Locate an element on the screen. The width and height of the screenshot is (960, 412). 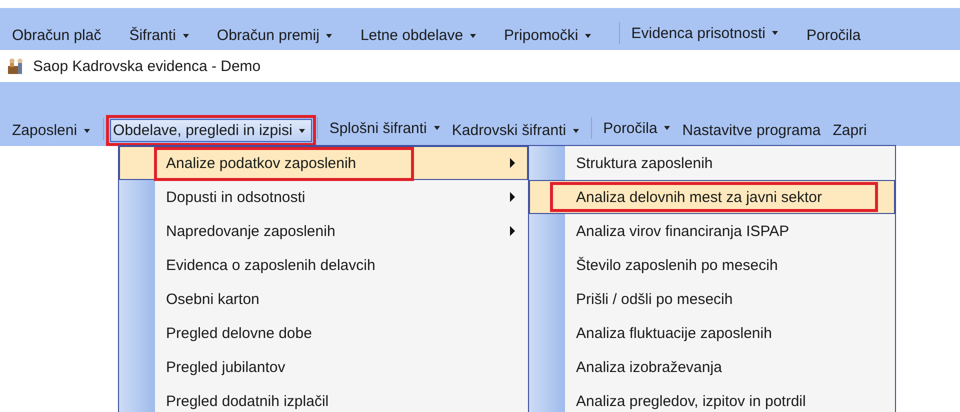
menu-item: Analiza pregledov, izpitov in potrdil is located at coordinates (712, 398).